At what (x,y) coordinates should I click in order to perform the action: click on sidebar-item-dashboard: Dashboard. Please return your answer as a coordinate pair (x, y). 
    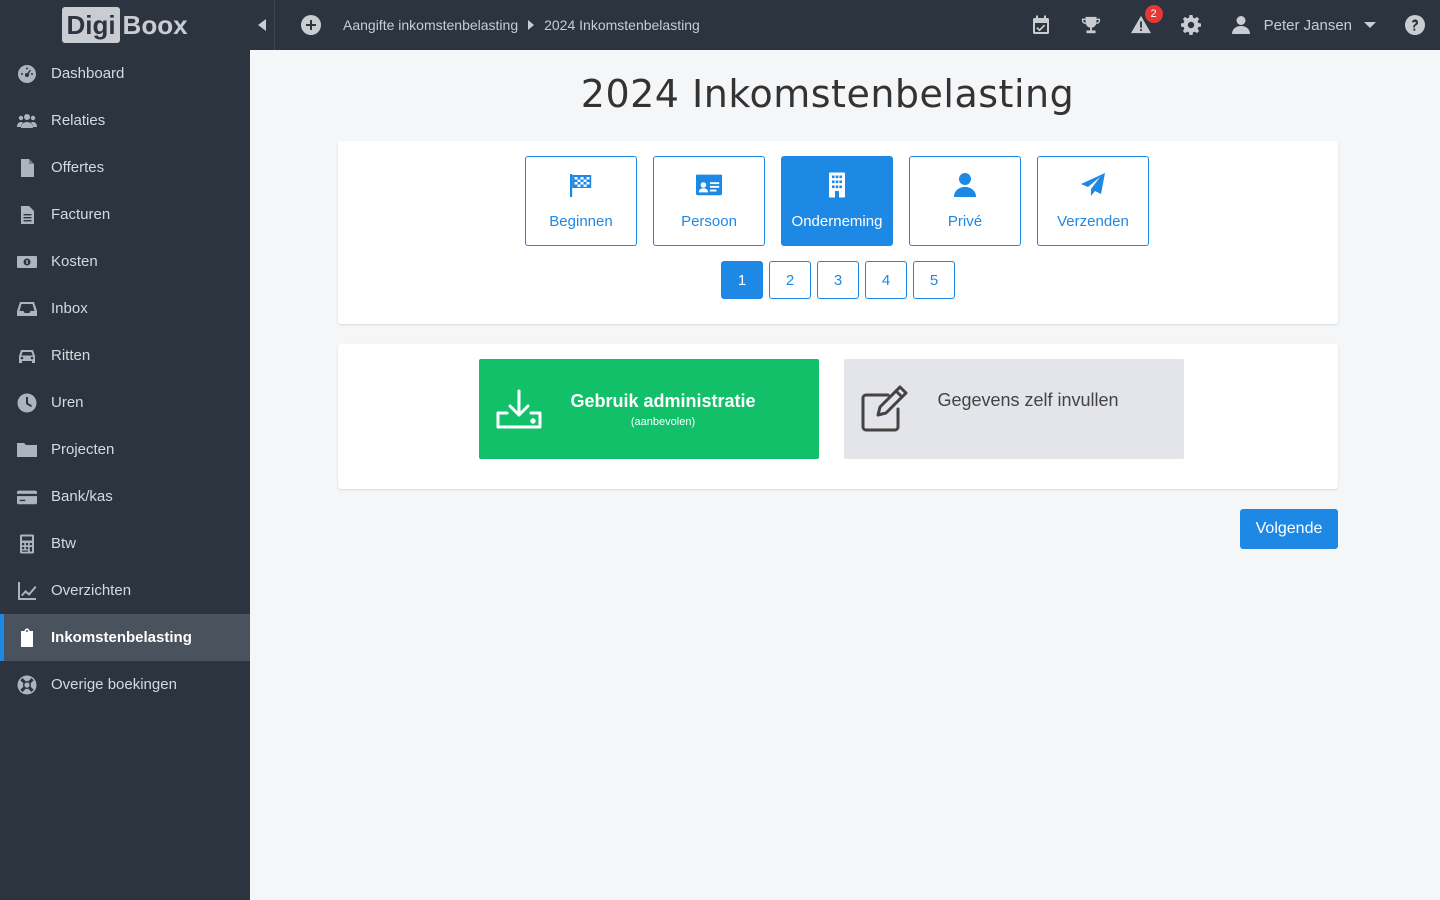
    Looking at the image, I should click on (125, 73).